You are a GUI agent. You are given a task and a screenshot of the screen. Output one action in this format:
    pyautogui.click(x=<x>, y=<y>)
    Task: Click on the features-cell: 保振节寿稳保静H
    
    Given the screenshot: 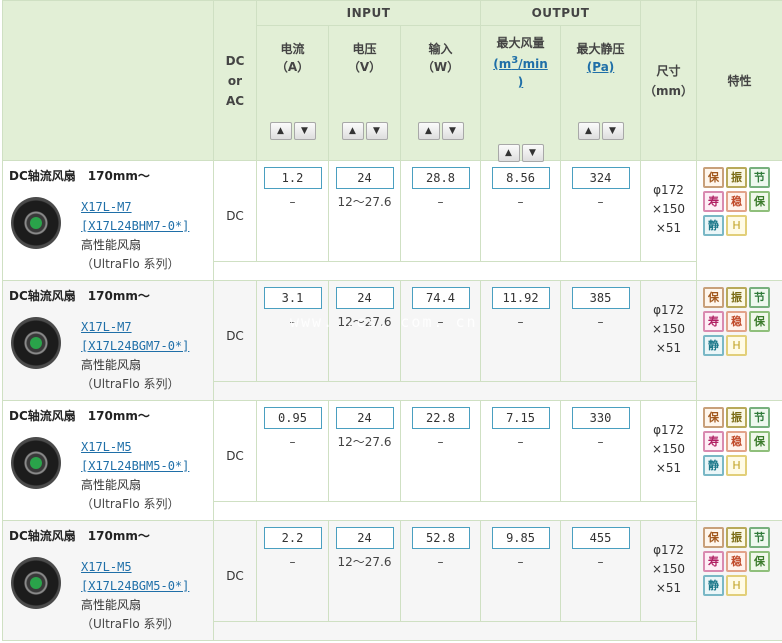 What is the action you would take?
    pyautogui.click(x=739, y=340)
    